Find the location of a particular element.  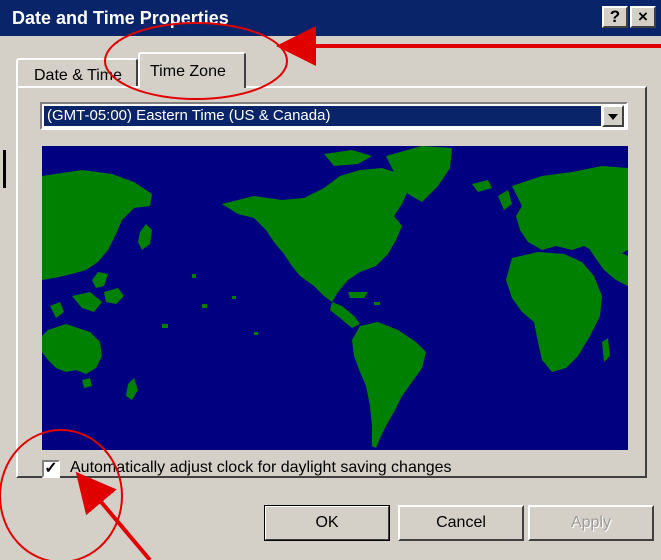

cancel-button: Cancel is located at coordinates (461, 523).